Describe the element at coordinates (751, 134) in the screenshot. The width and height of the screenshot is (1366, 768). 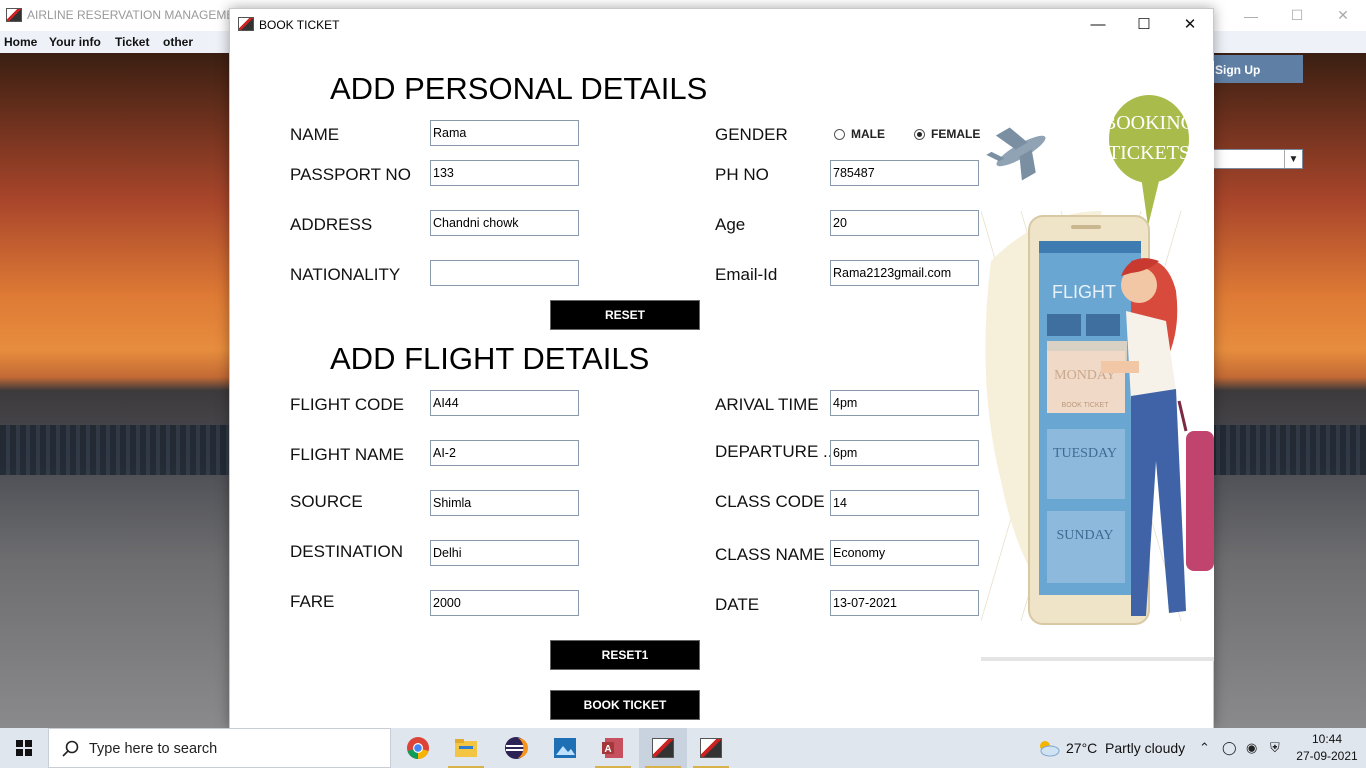
I see `gender-label: GENDER` at that location.